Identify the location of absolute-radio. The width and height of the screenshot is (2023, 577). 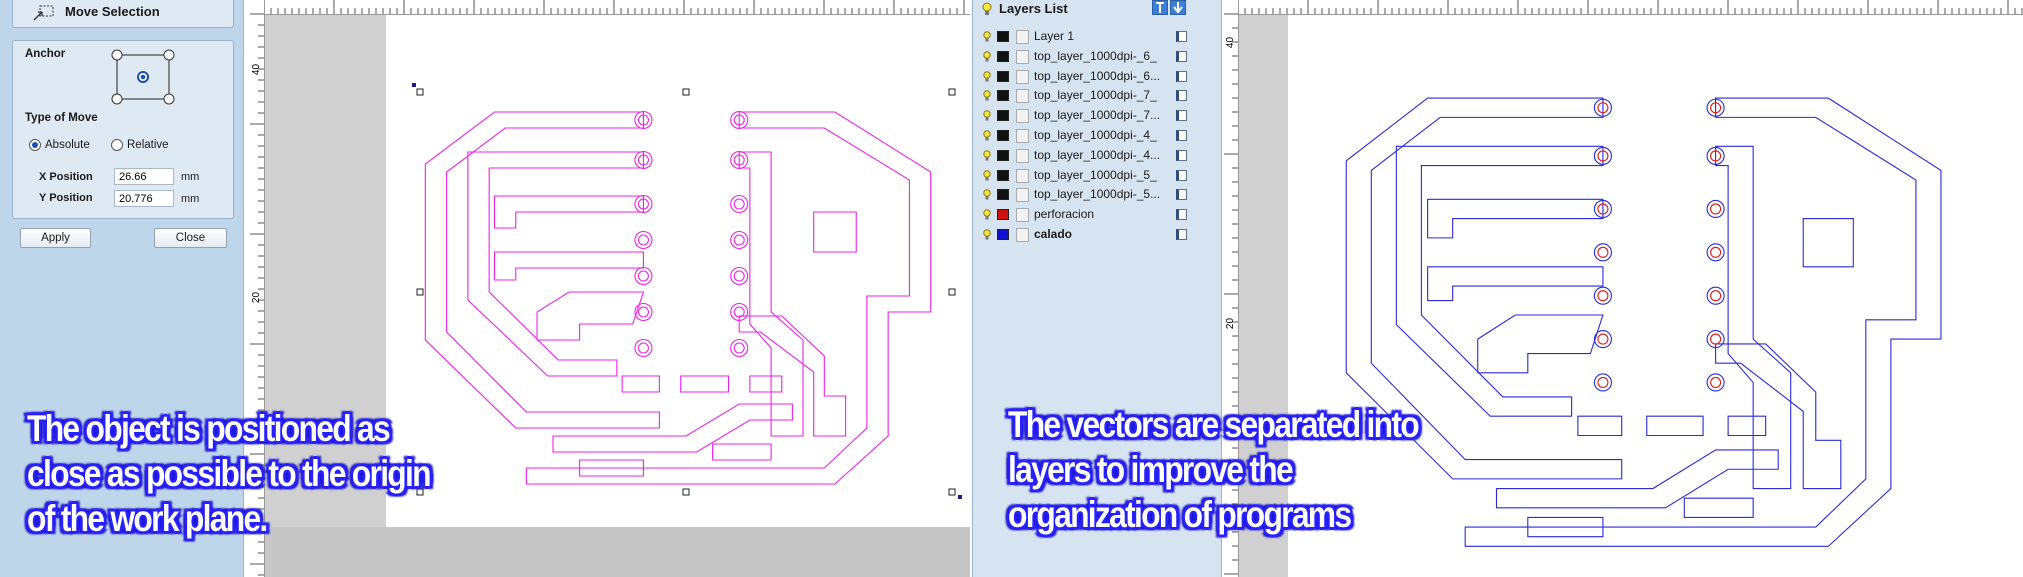
(35, 145).